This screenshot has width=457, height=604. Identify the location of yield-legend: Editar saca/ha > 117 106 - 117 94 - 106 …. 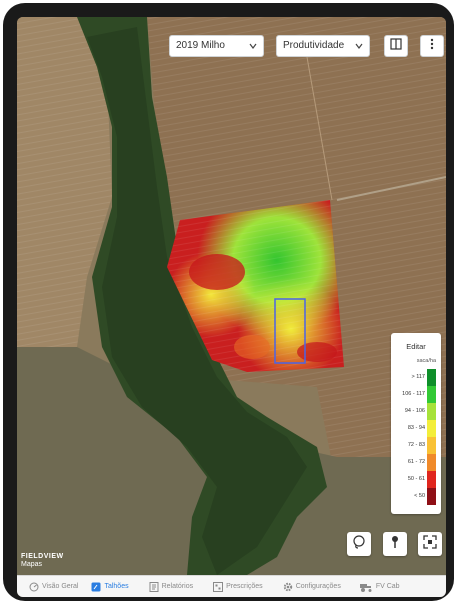
(416, 423).